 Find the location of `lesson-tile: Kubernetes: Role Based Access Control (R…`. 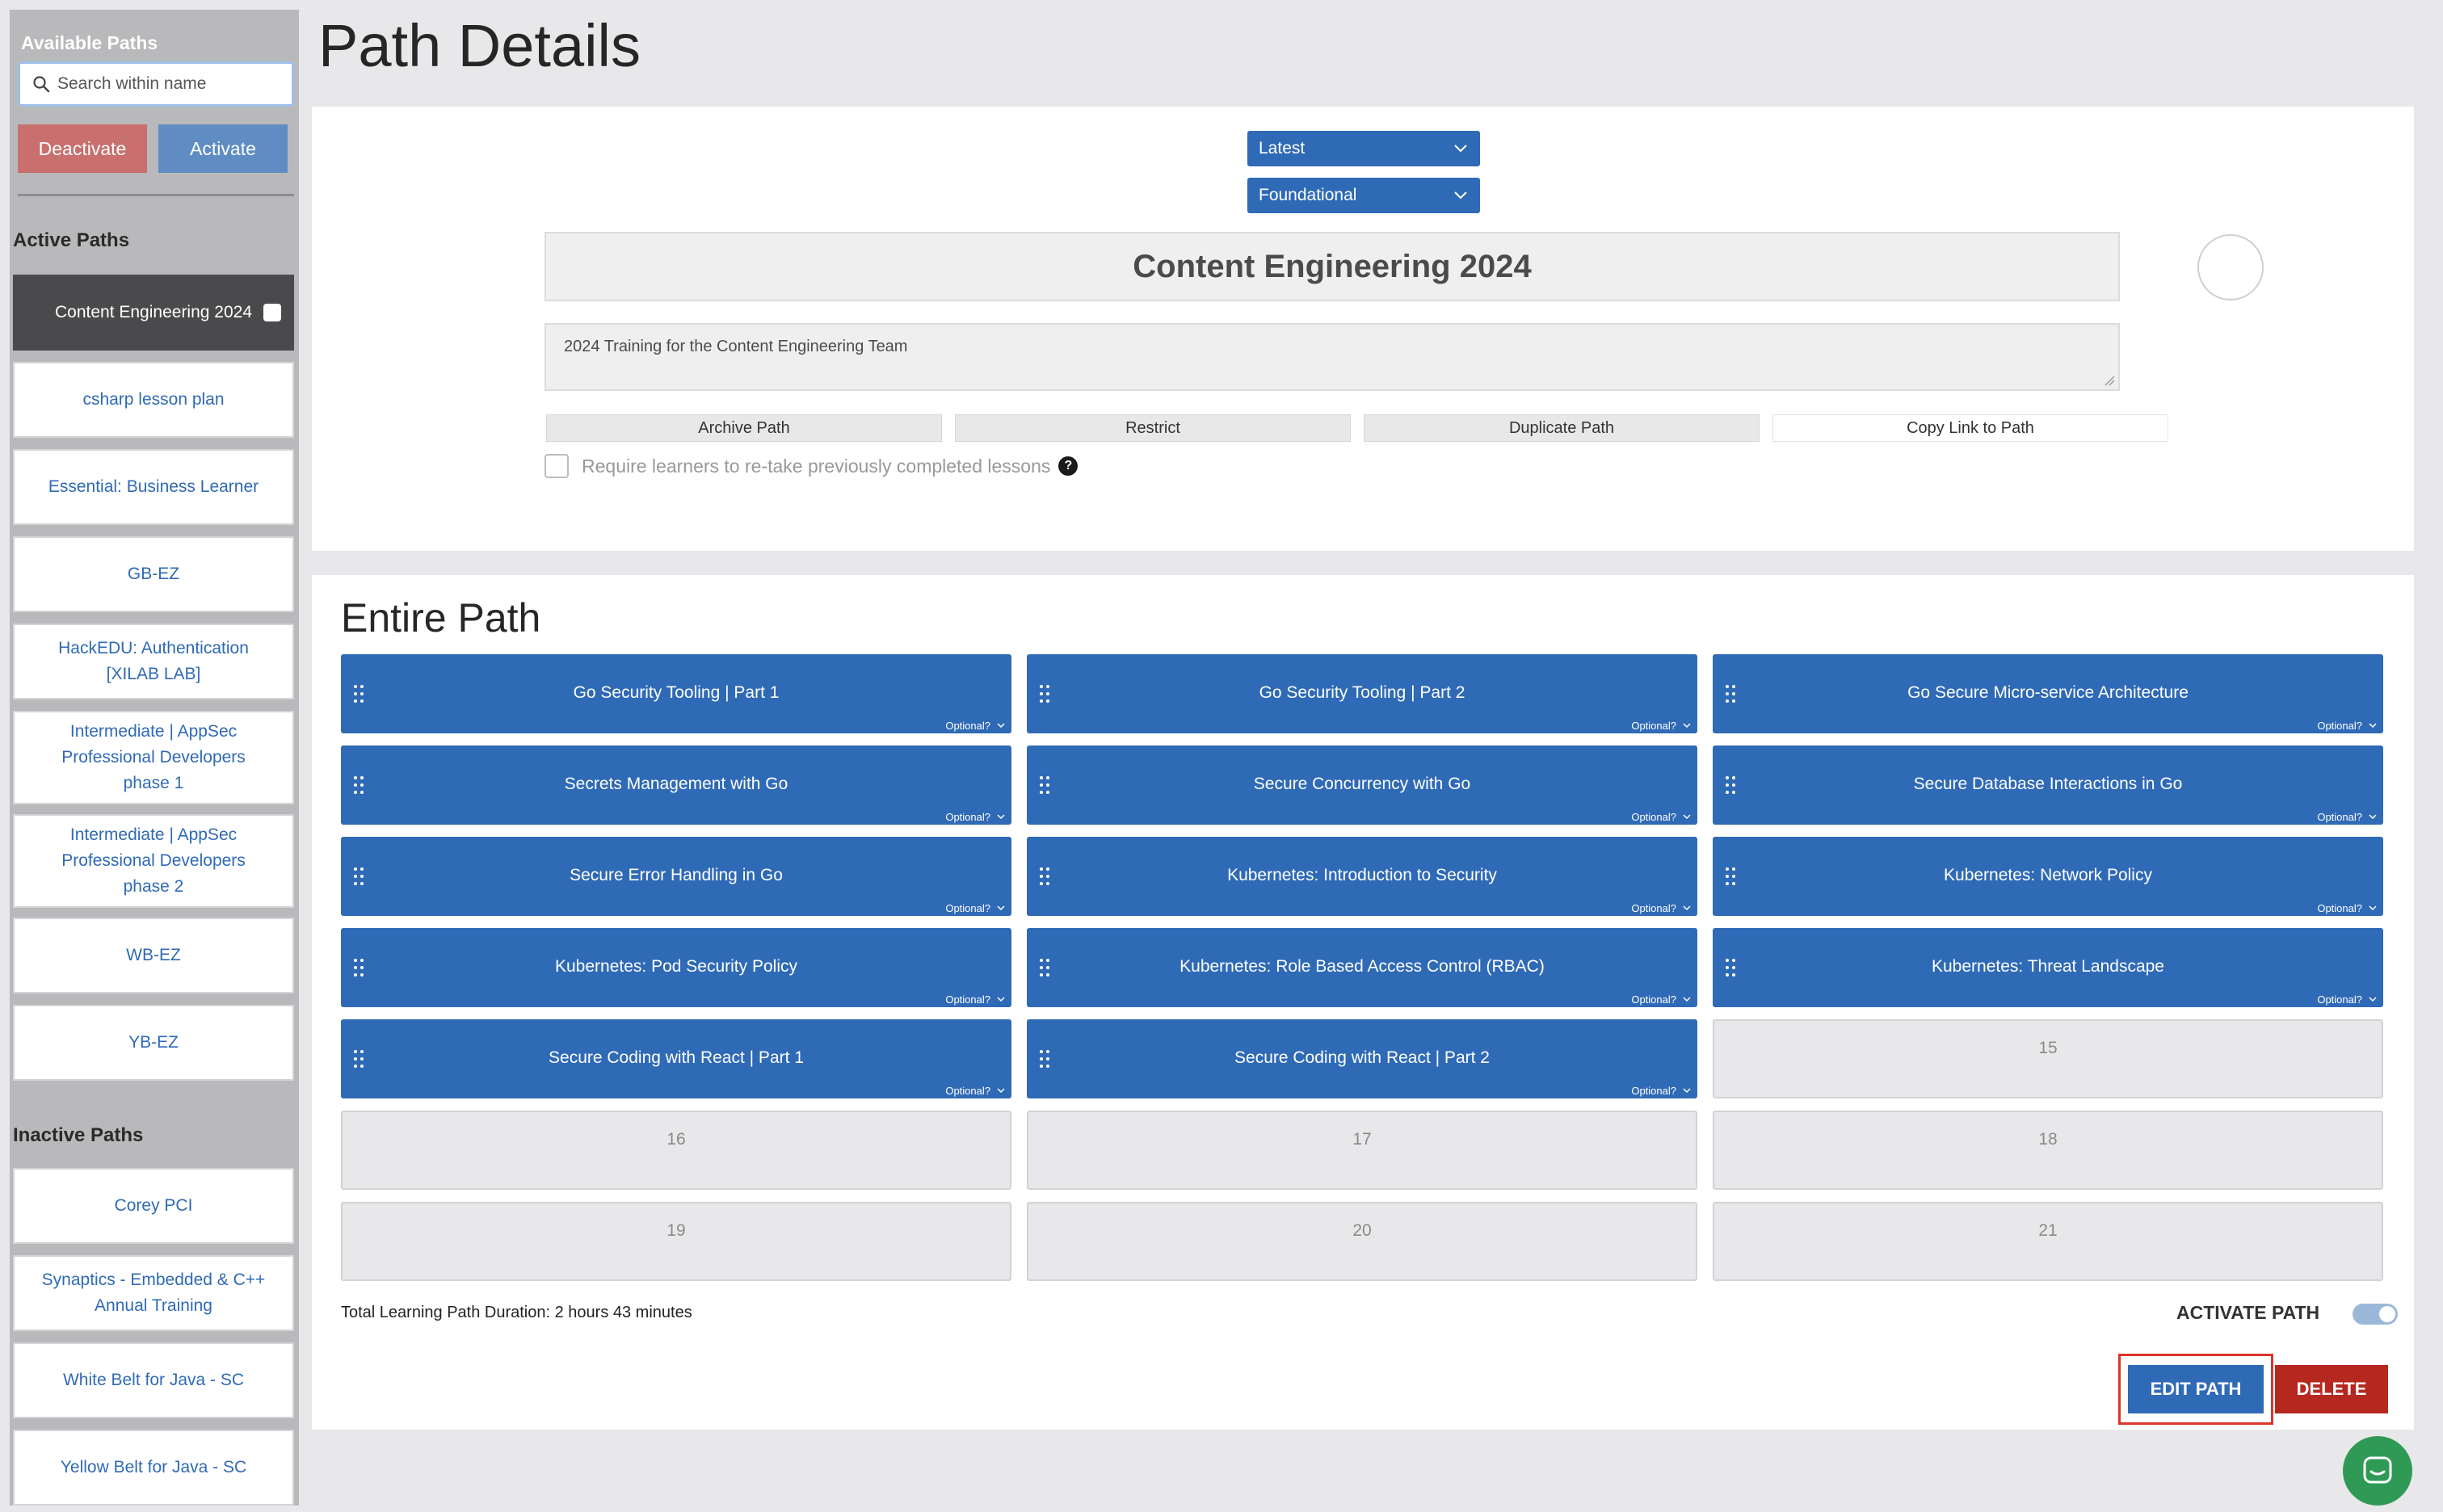

lesson-tile: Kubernetes: Role Based Access Control (R… is located at coordinates (1362, 967).